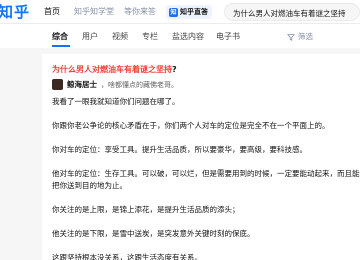  What do you see at coordinates (60, 36) in the screenshot?
I see `tab-comprehensive: 综合` at bounding box center [60, 36].